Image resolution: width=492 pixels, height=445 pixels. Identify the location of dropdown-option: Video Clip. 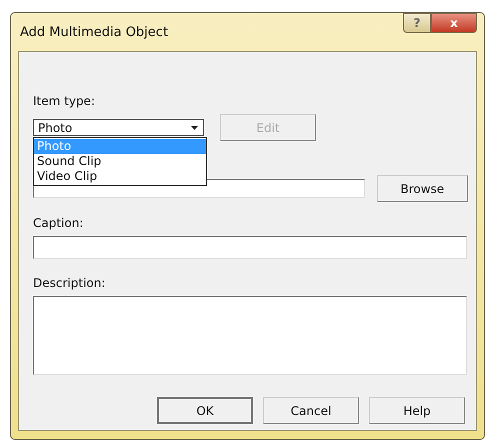
(120, 176).